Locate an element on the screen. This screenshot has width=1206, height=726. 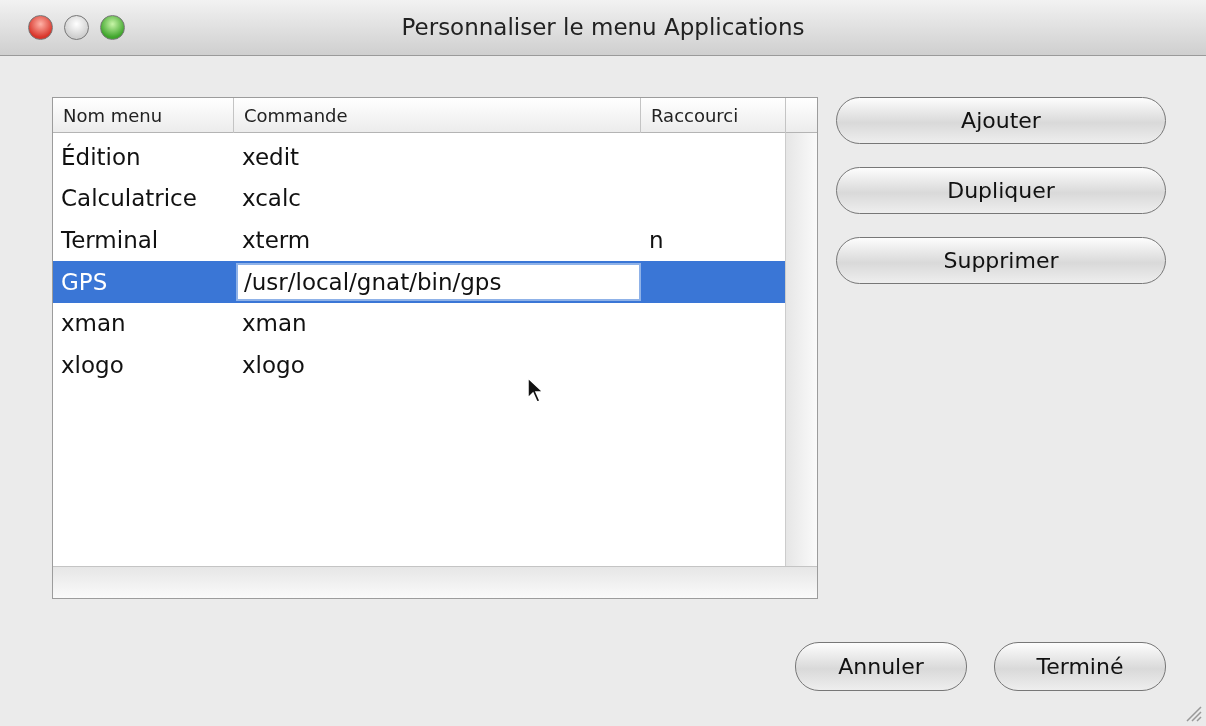
table-cell: xterm is located at coordinates (276, 239).